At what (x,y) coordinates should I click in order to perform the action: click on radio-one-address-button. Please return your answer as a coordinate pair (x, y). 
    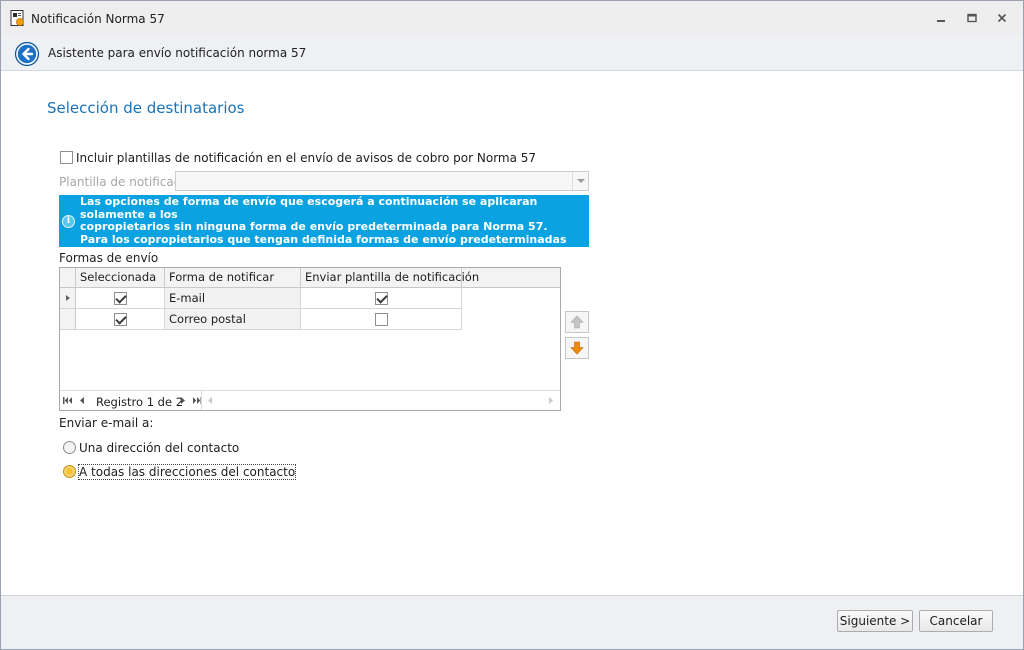
    Looking at the image, I should click on (69, 447).